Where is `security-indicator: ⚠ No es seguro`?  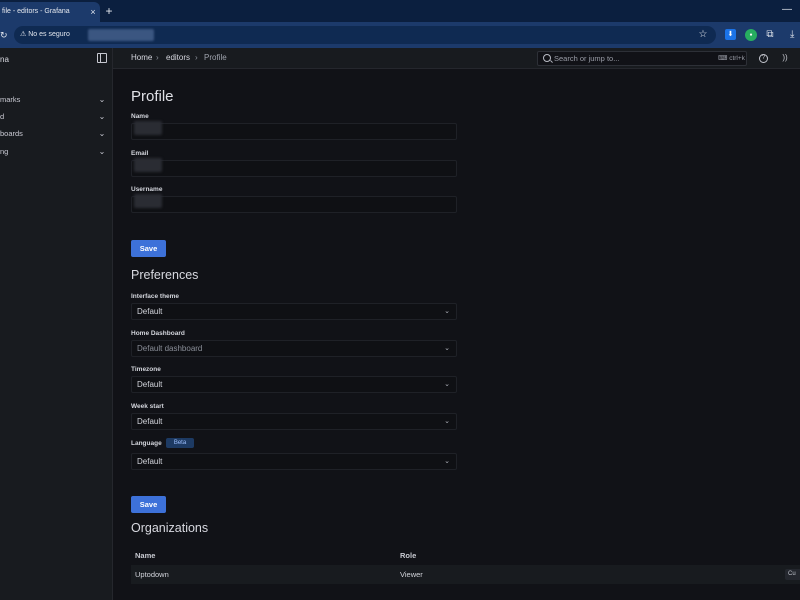 security-indicator: ⚠ No es seguro is located at coordinates (45, 35).